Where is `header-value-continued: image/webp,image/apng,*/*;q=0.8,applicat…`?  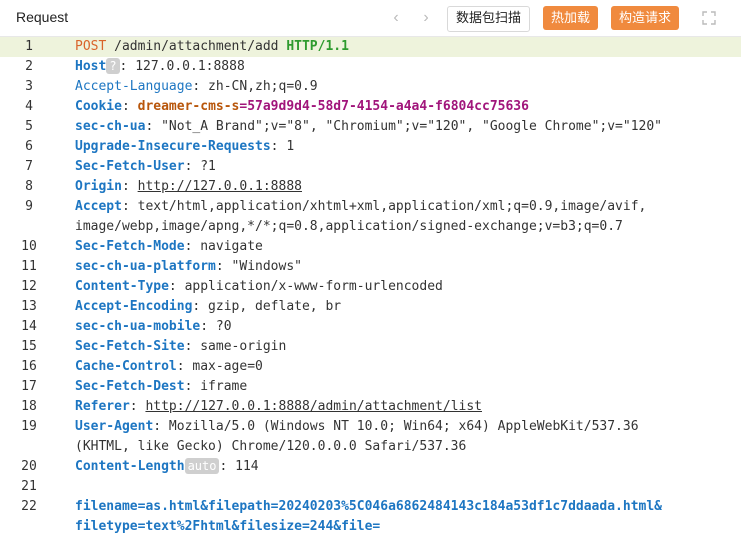
header-value-continued: image/webp,image/apng,*/*;q=0.8,applicat… is located at coordinates (349, 226).